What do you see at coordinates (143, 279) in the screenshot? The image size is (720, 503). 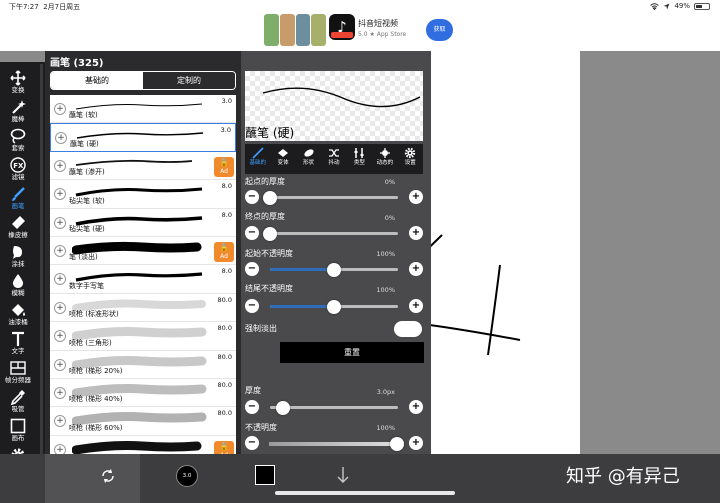 I see `brush-item: + 8.0 数字手写笔` at bounding box center [143, 279].